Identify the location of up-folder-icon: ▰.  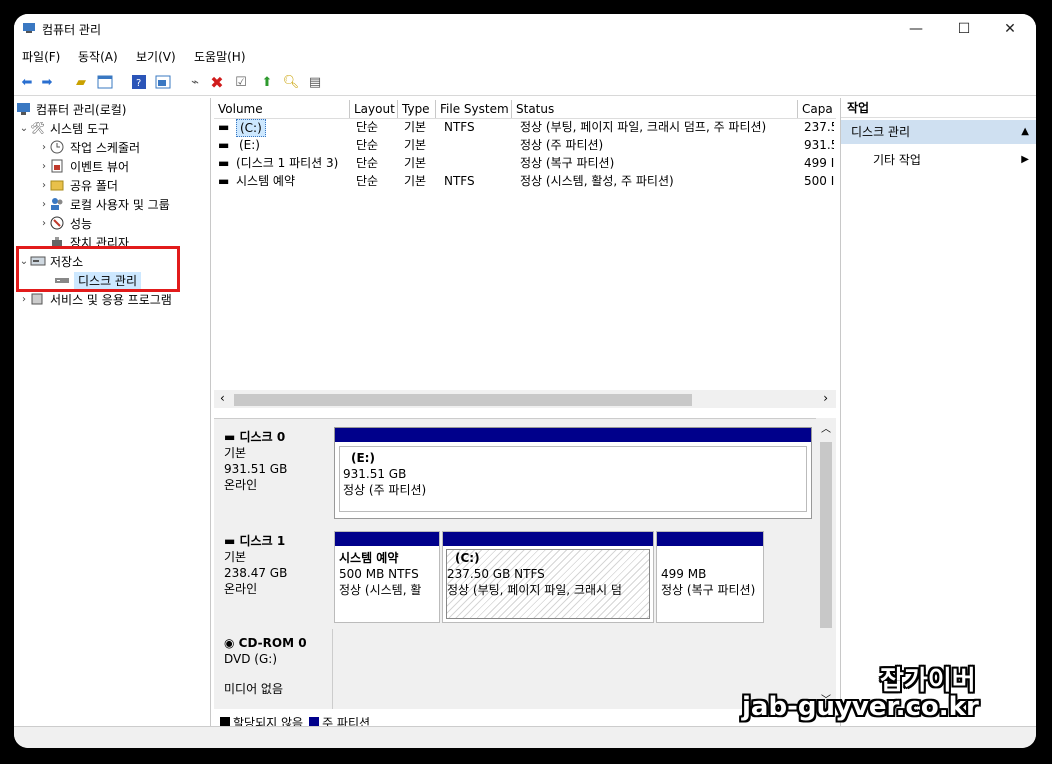
(81, 82).